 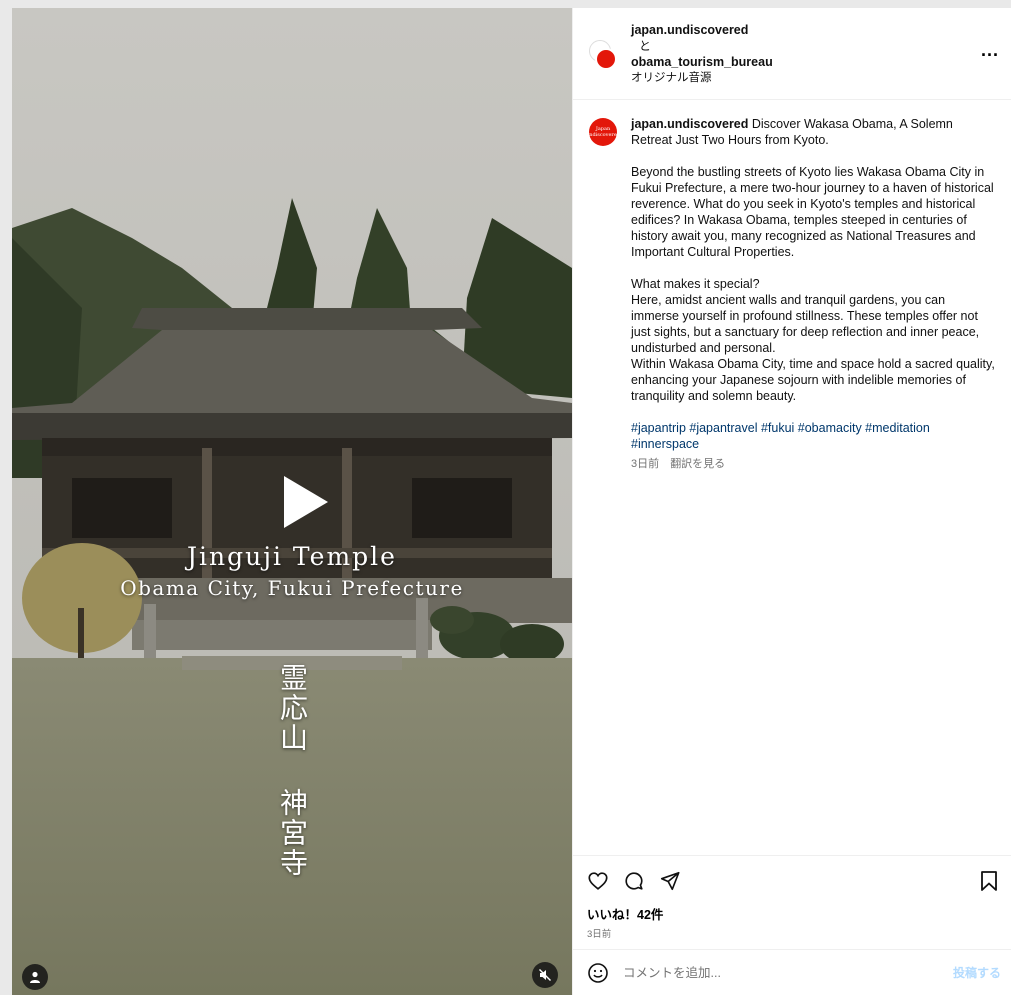 I want to click on avatar-text: Japan undiscovered, so click(x=603, y=132).